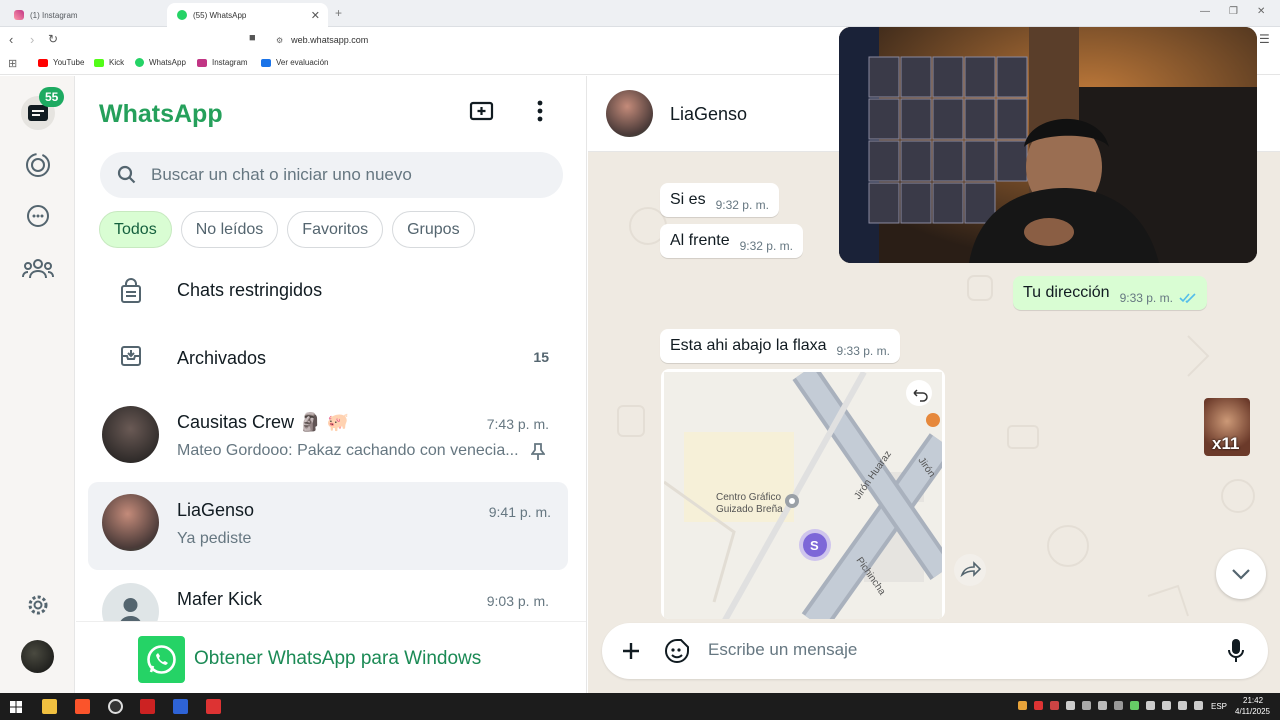 The height and width of the screenshot is (720, 1280). I want to click on filter-favoritos: Favoritos, so click(335, 229).